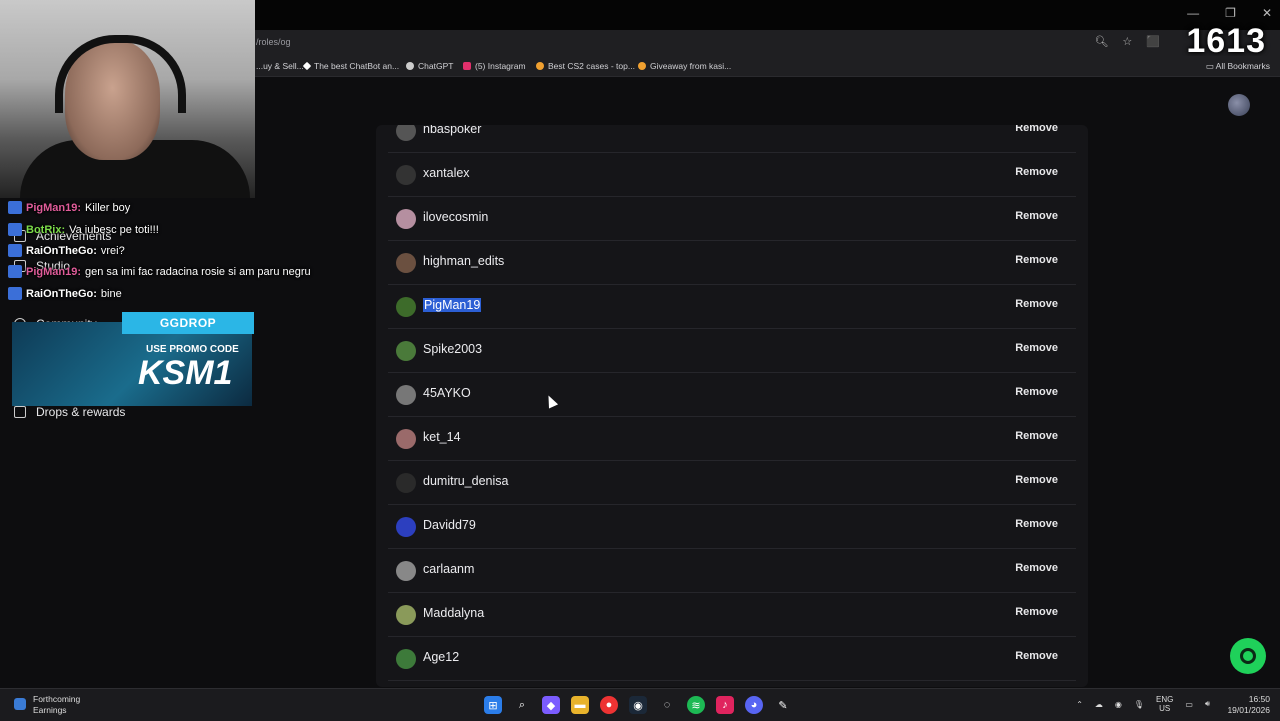 The image size is (1280, 721). I want to click on chevron-up-icon: ⌃, so click(1079, 704).